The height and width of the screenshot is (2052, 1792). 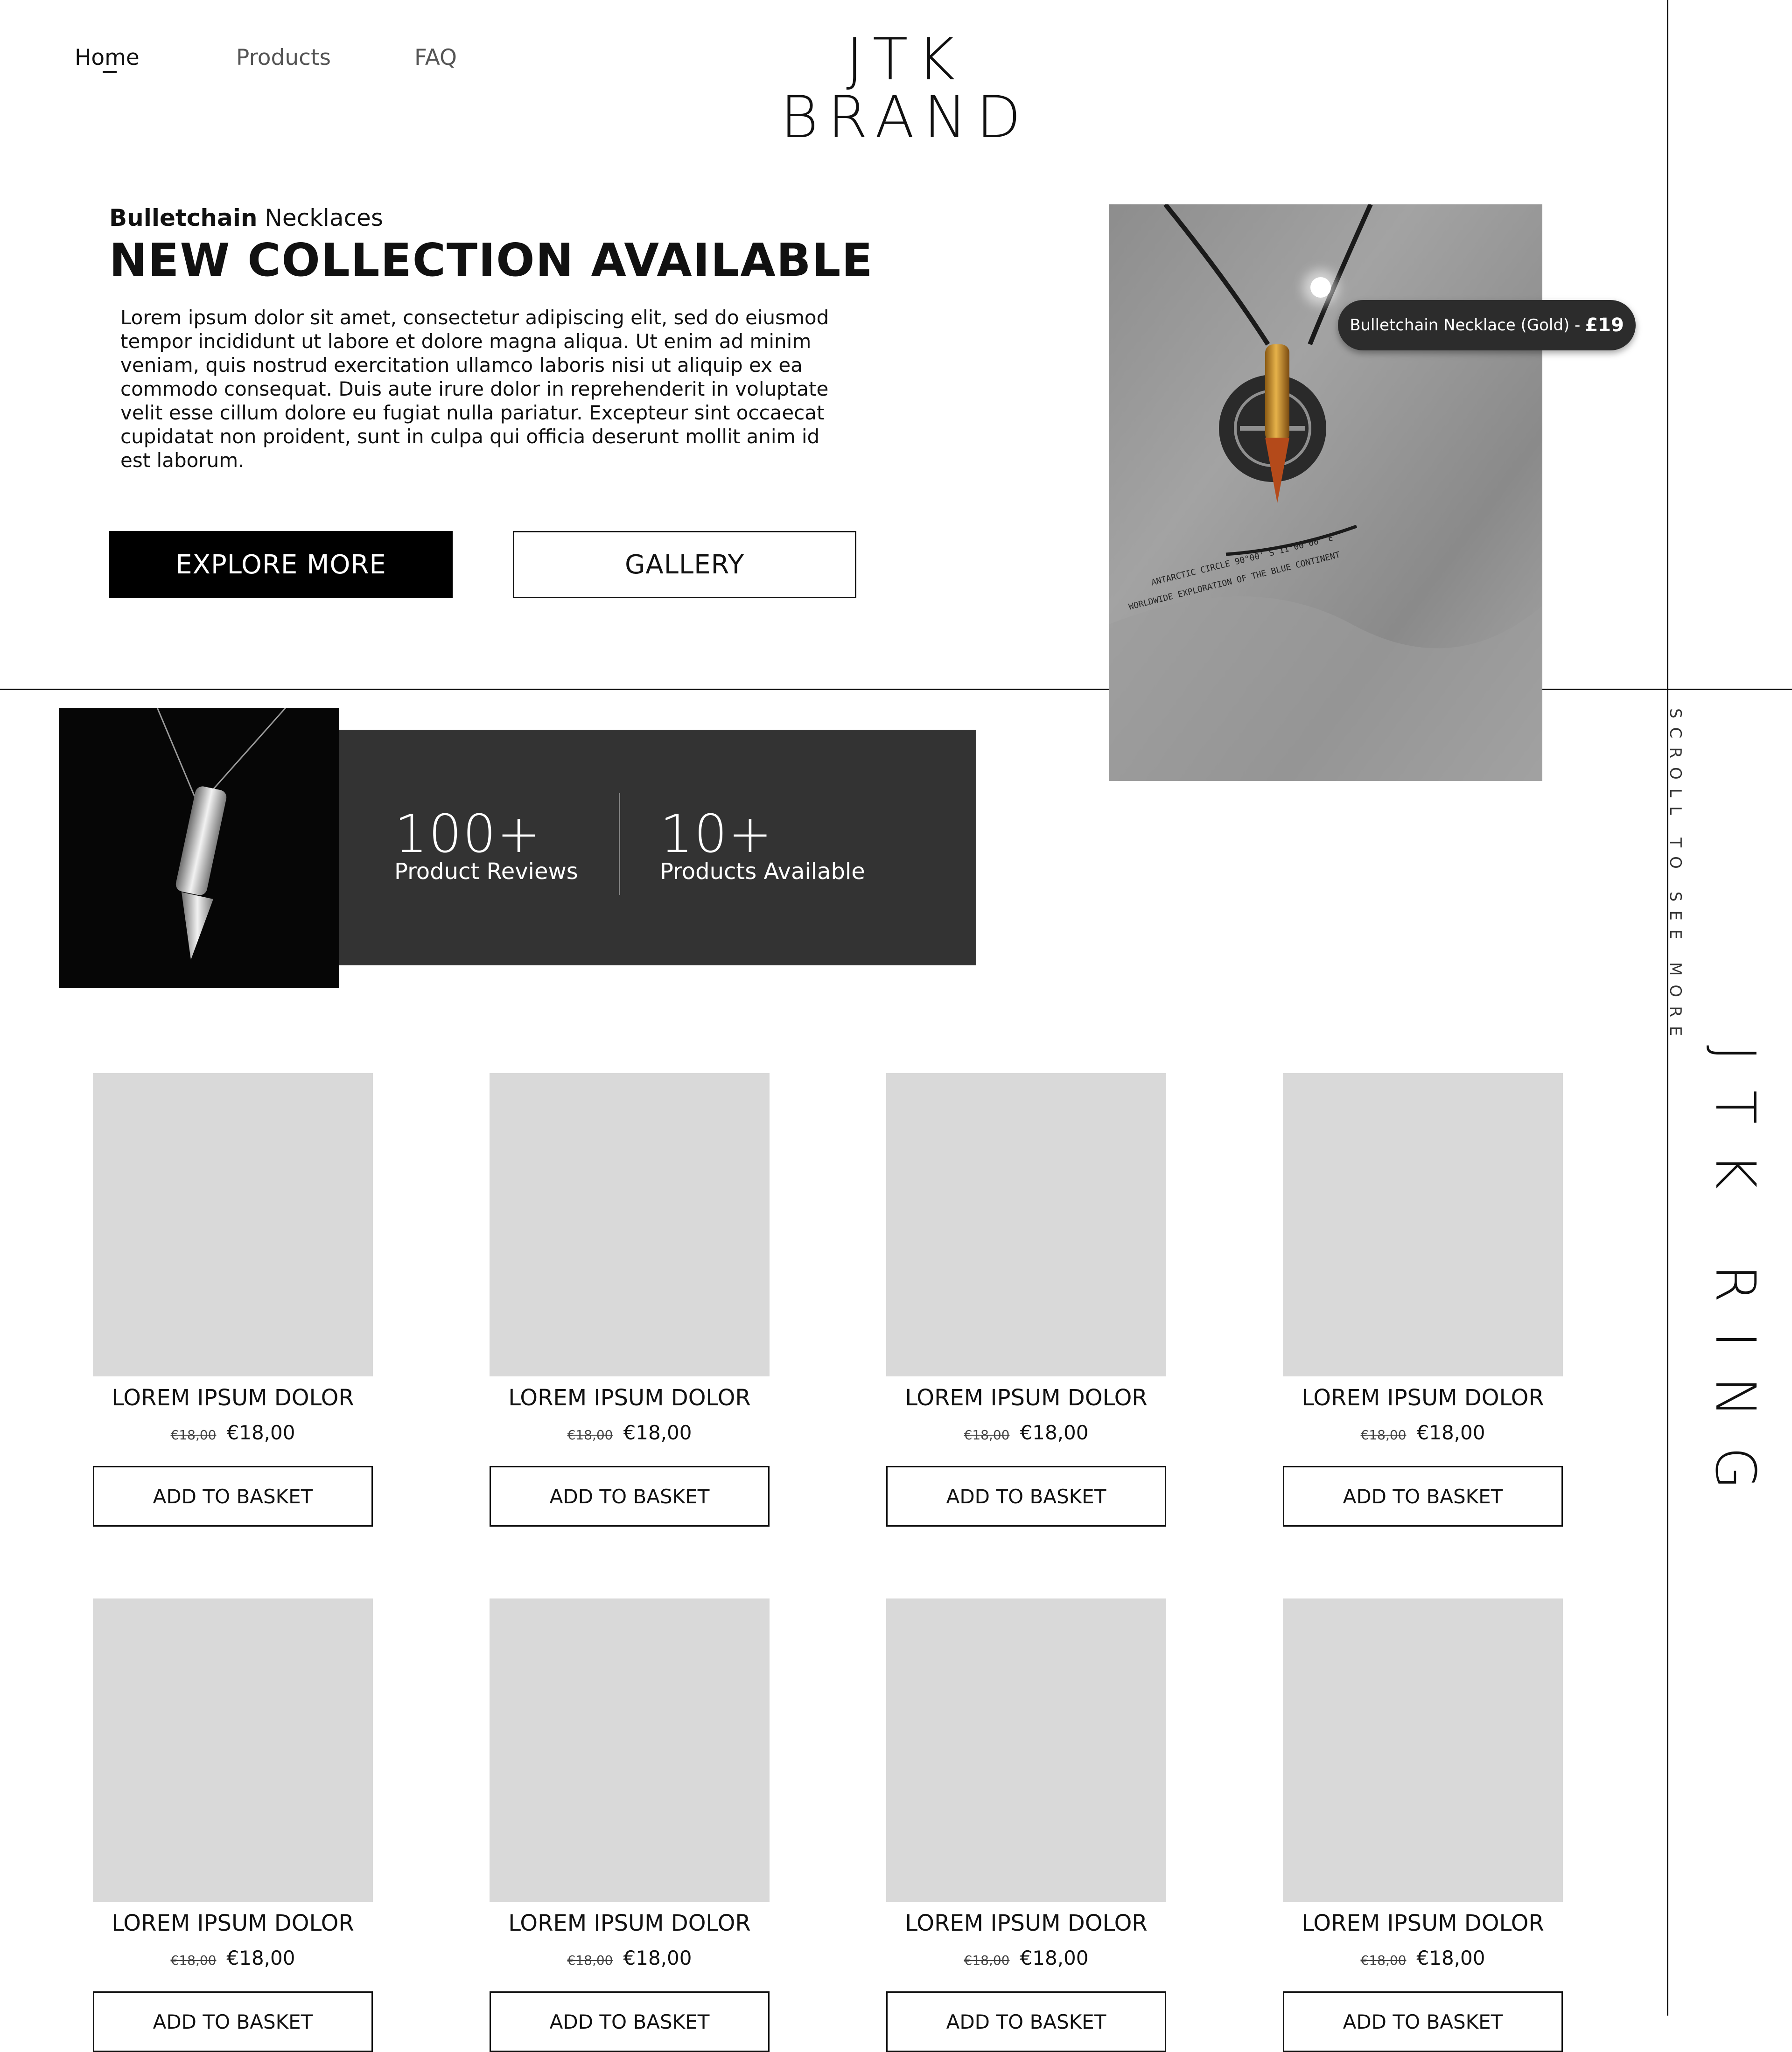 What do you see at coordinates (762, 871) in the screenshot?
I see `stat-products-label: Products Available` at bounding box center [762, 871].